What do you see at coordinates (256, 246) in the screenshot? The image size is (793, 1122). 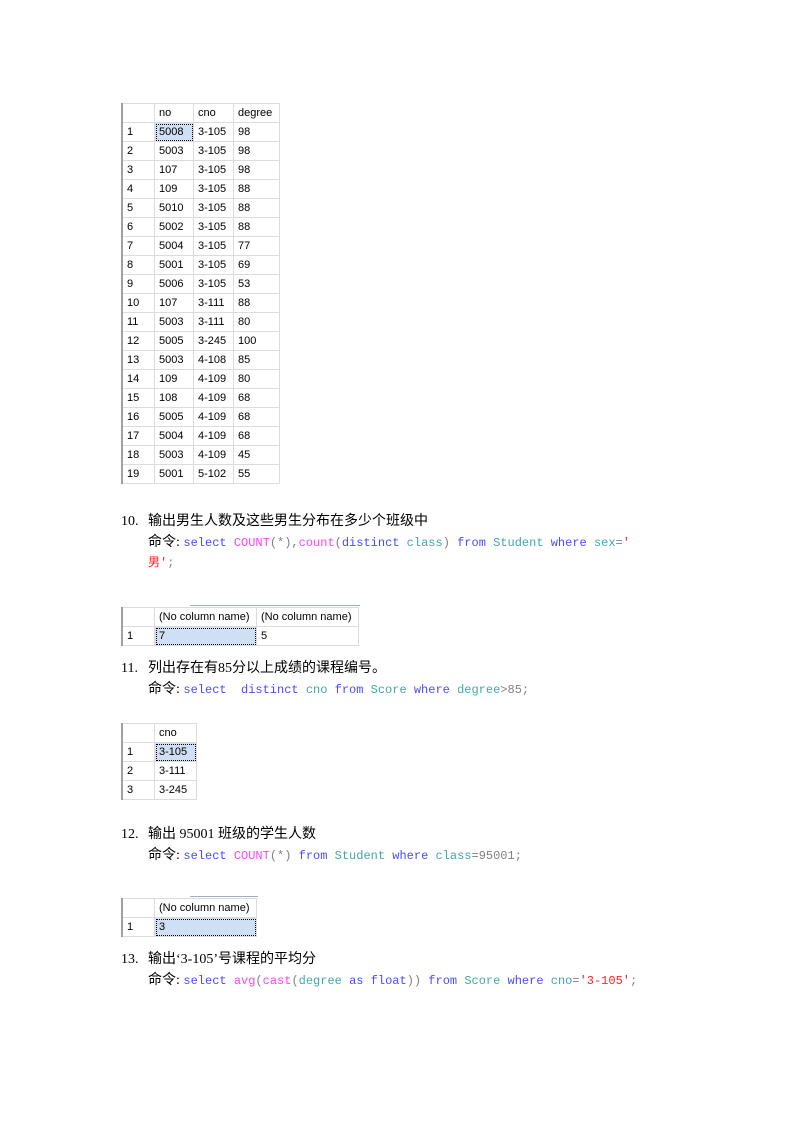 I see `cell: 77` at bounding box center [256, 246].